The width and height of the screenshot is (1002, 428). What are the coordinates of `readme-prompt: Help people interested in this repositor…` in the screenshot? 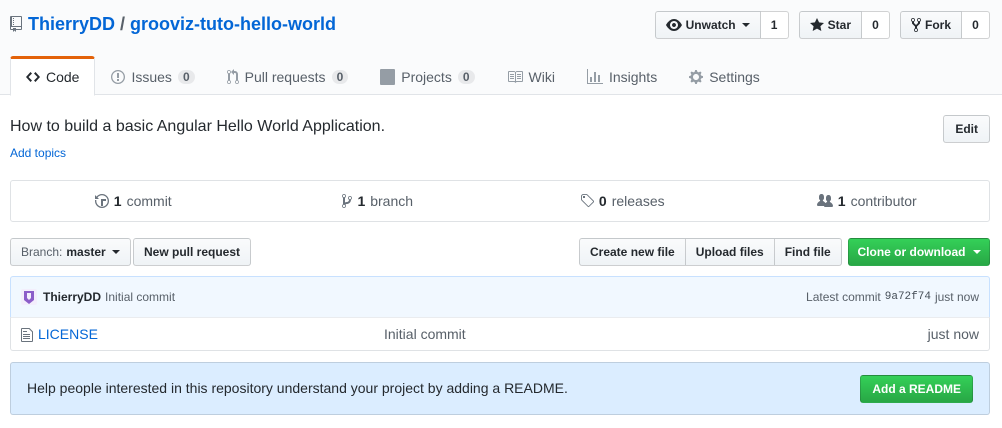 It's located at (500, 388).